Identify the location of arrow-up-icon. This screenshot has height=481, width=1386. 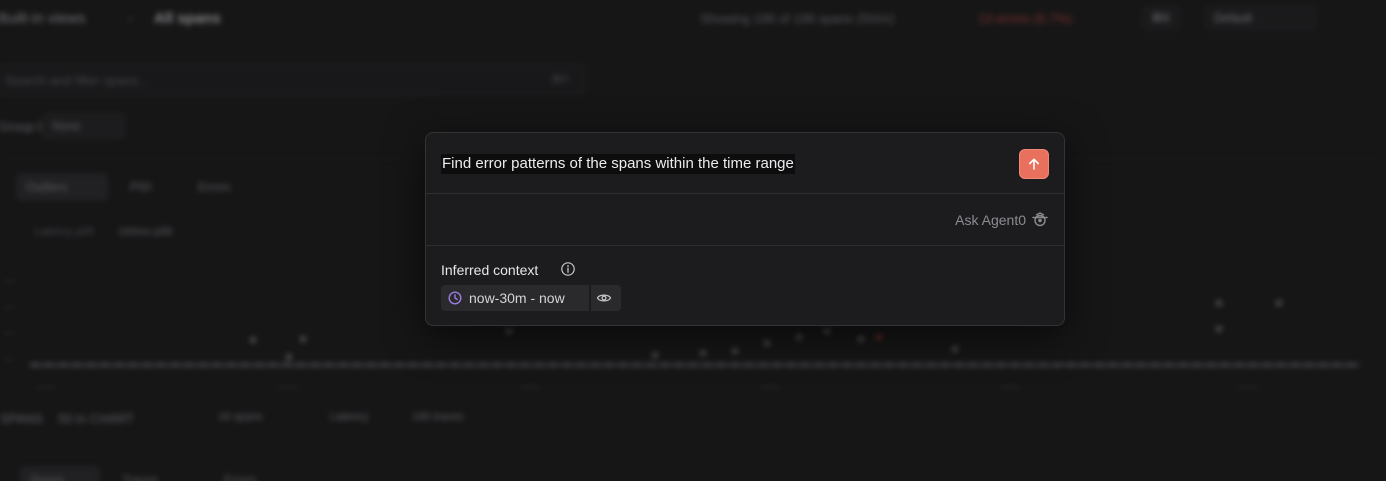
(1034, 164).